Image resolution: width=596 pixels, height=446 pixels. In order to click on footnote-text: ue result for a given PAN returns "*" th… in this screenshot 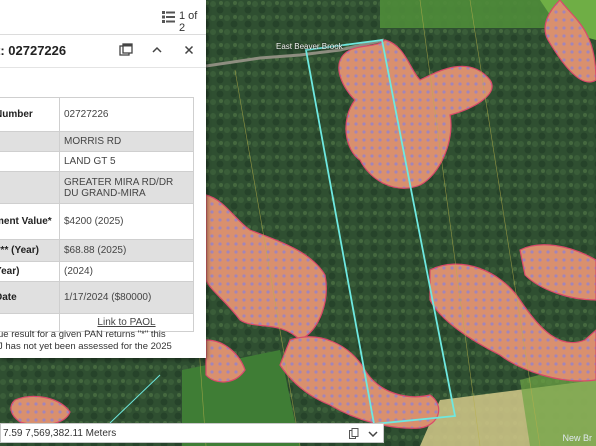, I will do `click(86, 340)`.